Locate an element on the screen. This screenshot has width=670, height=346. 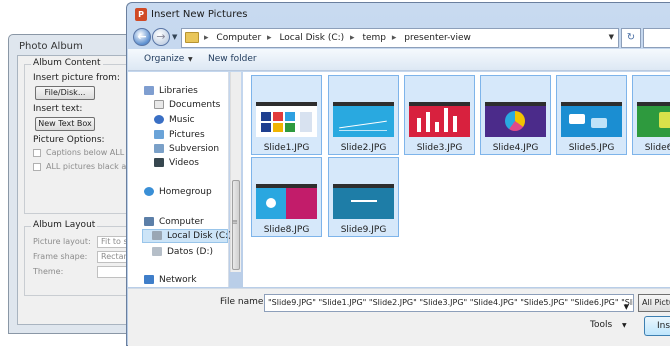
file-item: Slide6.JPG is located at coordinates (651, 115).